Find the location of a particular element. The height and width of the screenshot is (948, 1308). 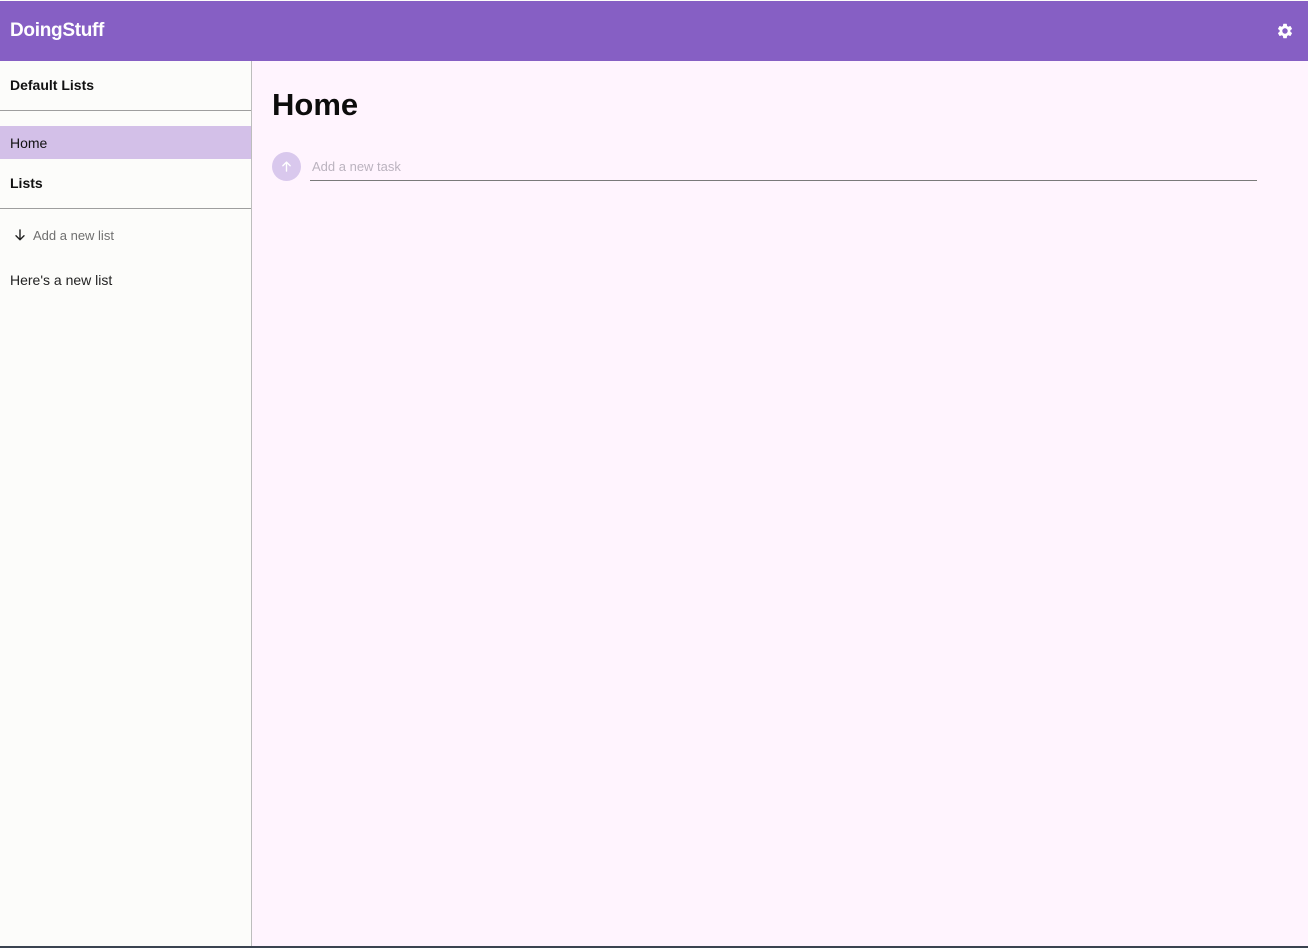

arrow-down-icon is located at coordinates (20, 235).